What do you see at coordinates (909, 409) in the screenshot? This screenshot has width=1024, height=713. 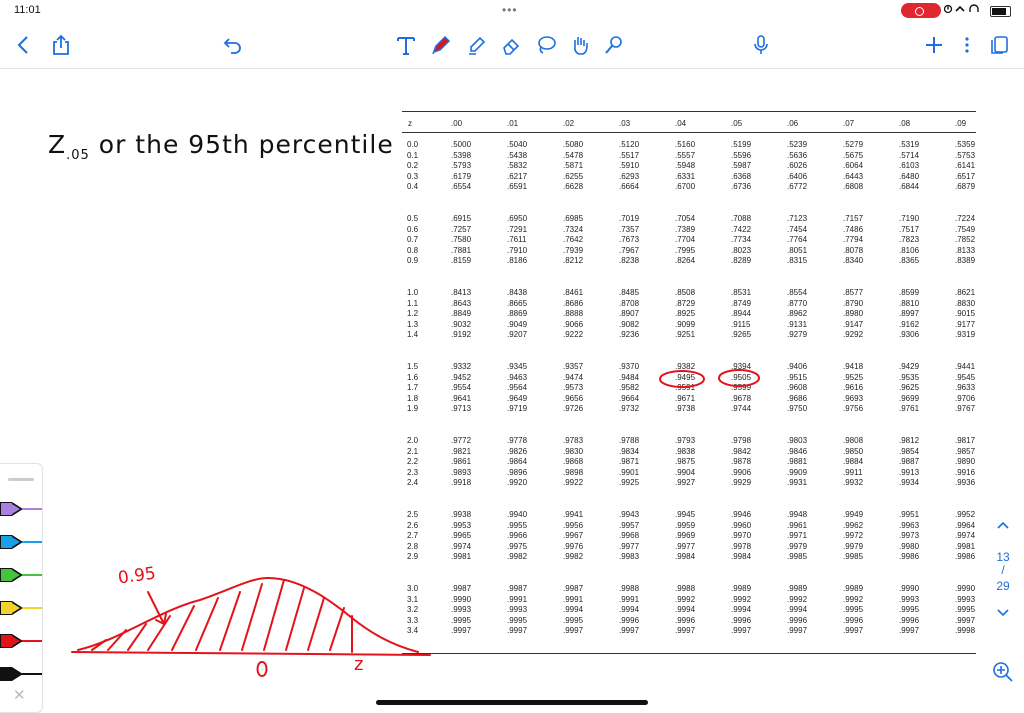 I see `table-cell: .9761` at bounding box center [909, 409].